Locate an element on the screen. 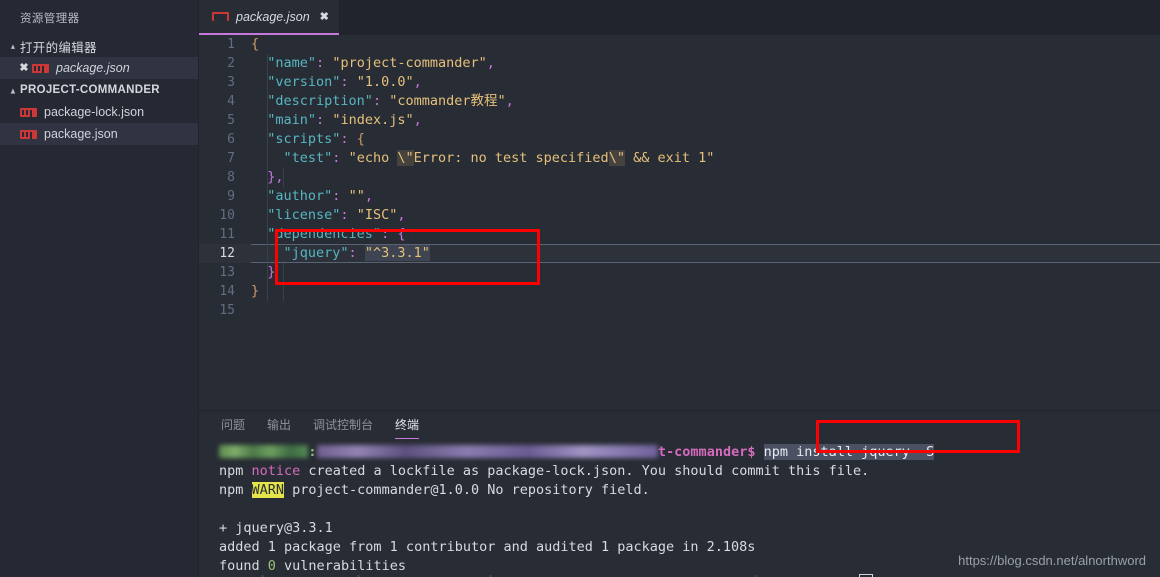 The height and width of the screenshot is (577, 1160). tab-output: 输出 is located at coordinates (279, 426).